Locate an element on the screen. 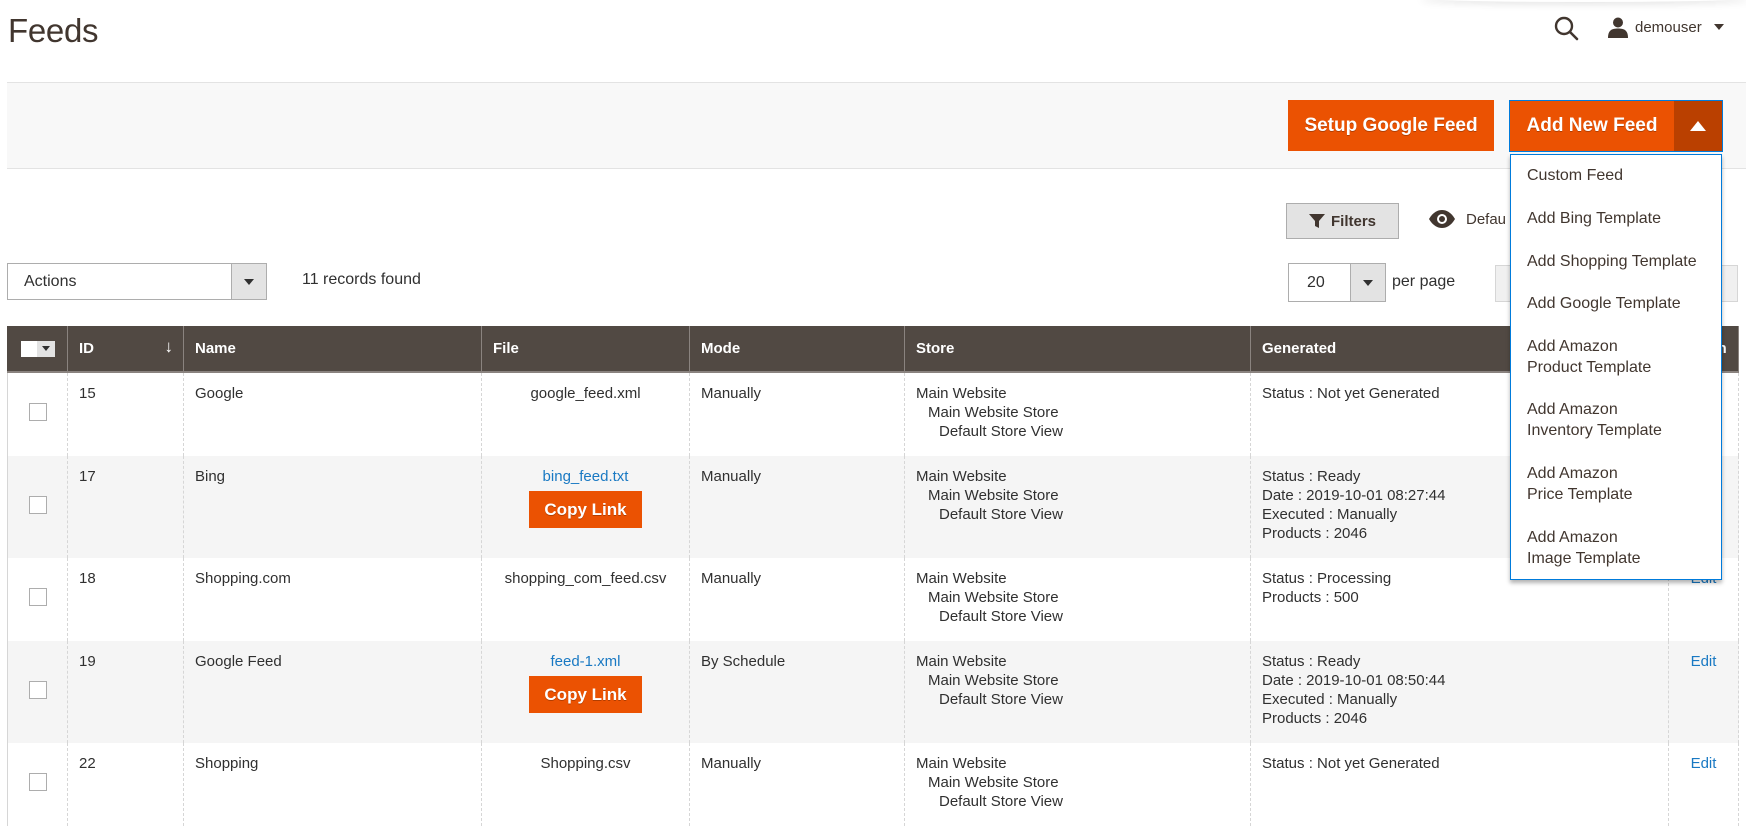 The height and width of the screenshot is (826, 1746). file-cell: Shopping.csv is located at coordinates (585, 784).